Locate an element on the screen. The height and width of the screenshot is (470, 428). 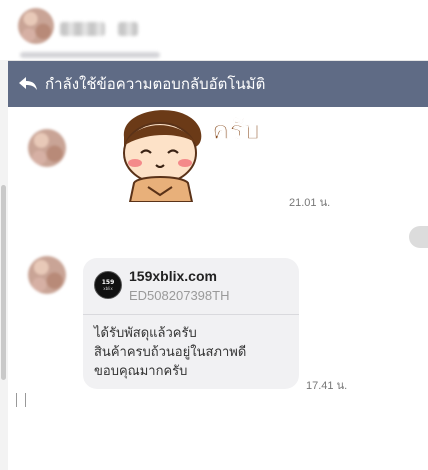
message-time: 21.01 น. is located at coordinates (310, 203).